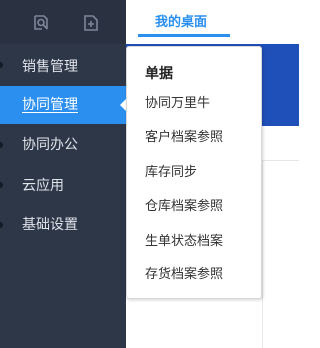  What do you see at coordinates (184, 207) in the screenshot?
I see `submenu-item-warehouse-archive: 仓库档案参照` at bounding box center [184, 207].